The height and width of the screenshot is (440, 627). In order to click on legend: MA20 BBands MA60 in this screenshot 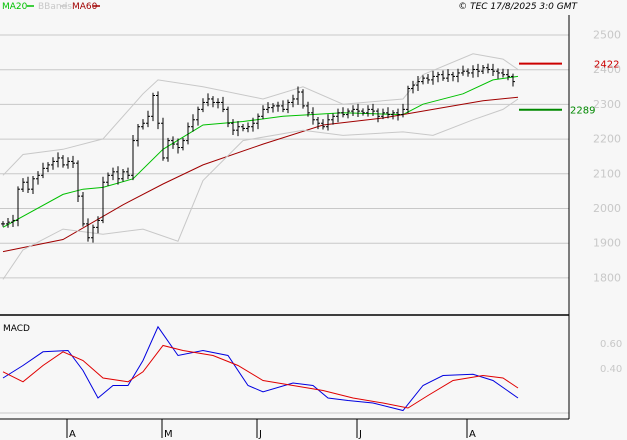, I will do `click(51, 7)`.